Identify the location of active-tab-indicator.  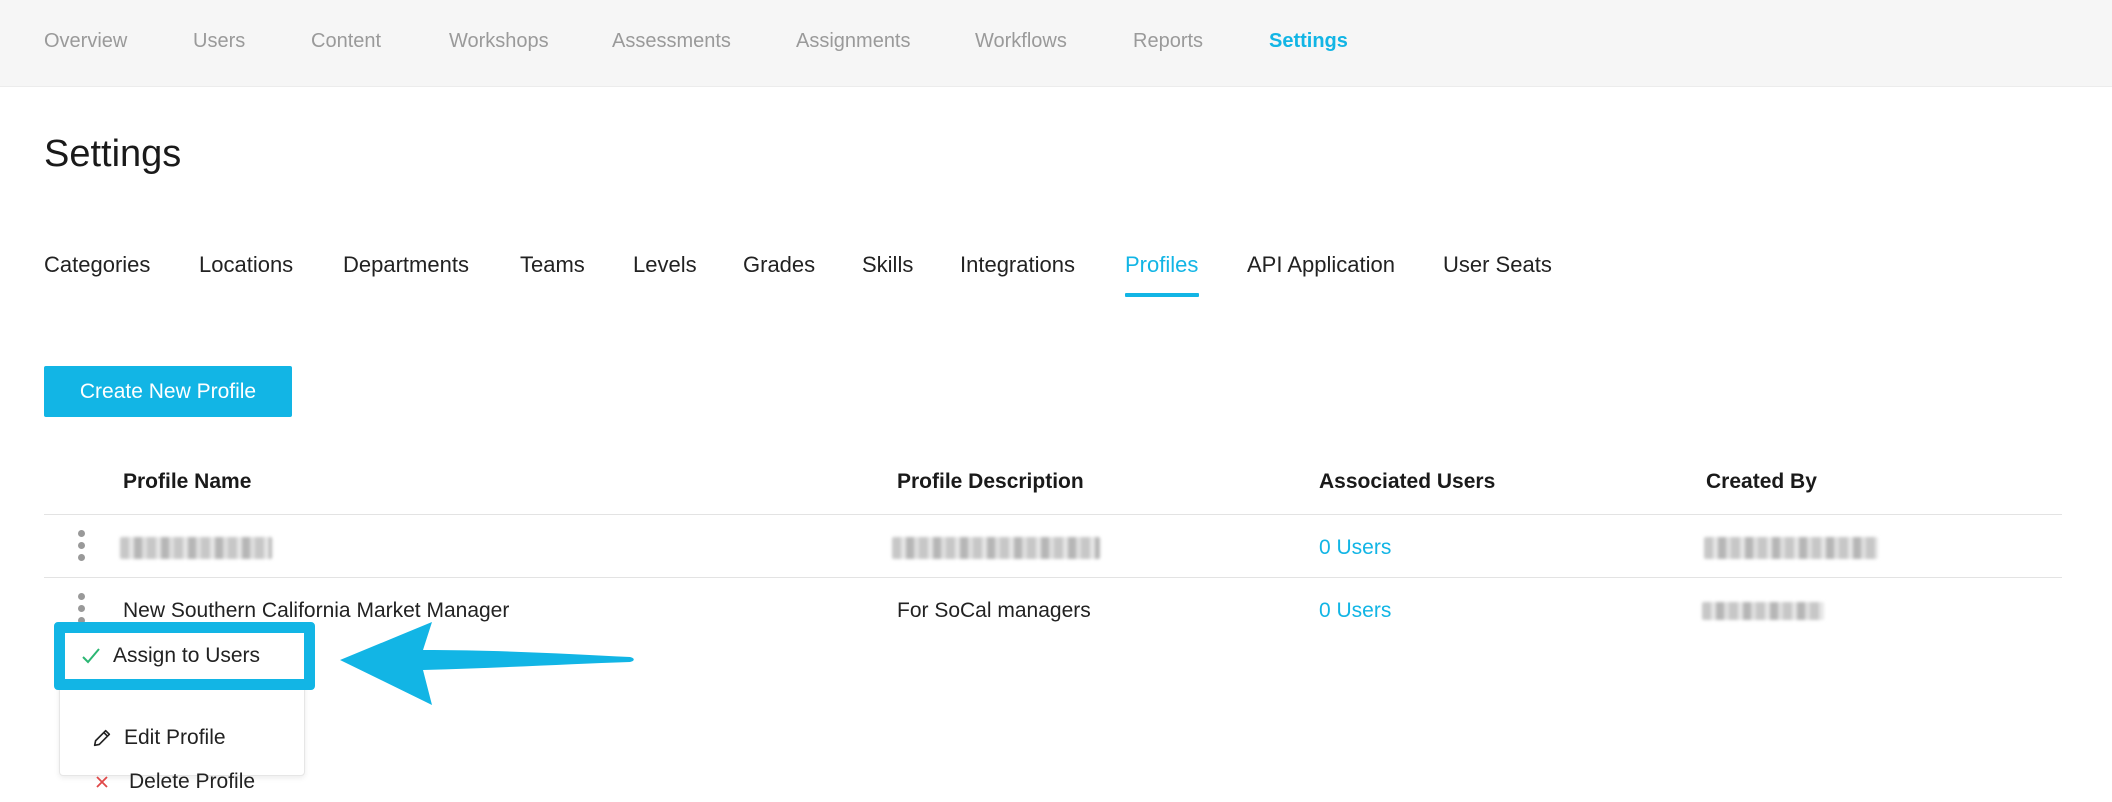
(1162, 295).